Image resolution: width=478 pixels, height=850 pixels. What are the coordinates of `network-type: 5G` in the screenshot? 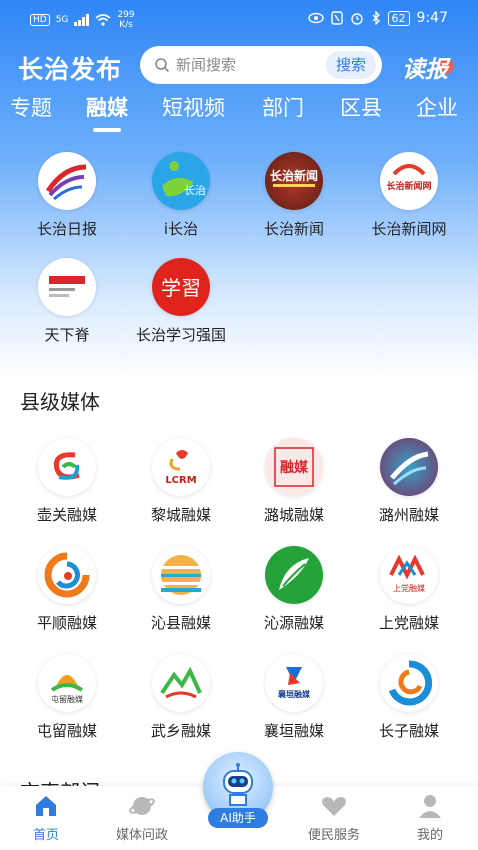 It's located at (62, 20).